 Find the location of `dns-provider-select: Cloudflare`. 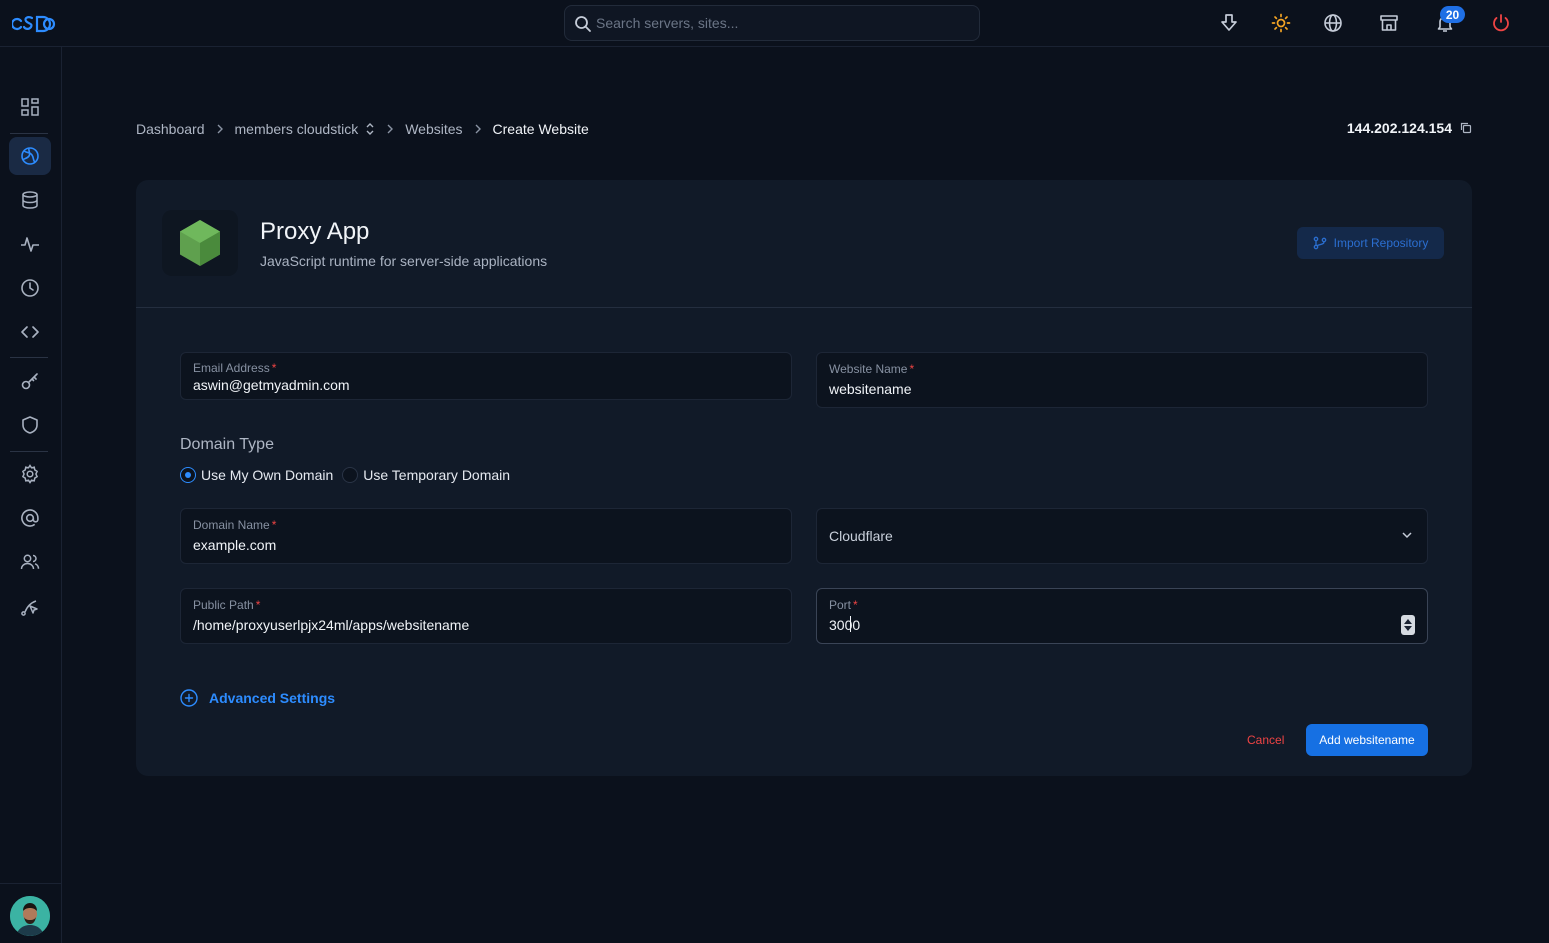

dns-provider-select: Cloudflare is located at coordinates (1122, 536).